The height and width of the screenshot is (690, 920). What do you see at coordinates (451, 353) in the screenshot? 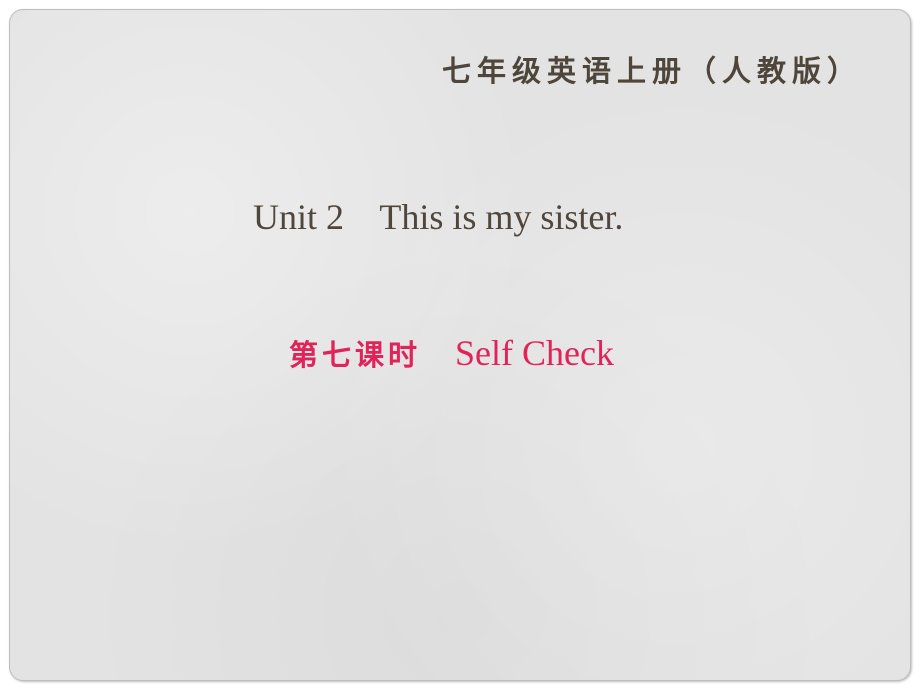
I see `lesson-heading: 第七课时 Self Check` at bounding box center [451, 353].